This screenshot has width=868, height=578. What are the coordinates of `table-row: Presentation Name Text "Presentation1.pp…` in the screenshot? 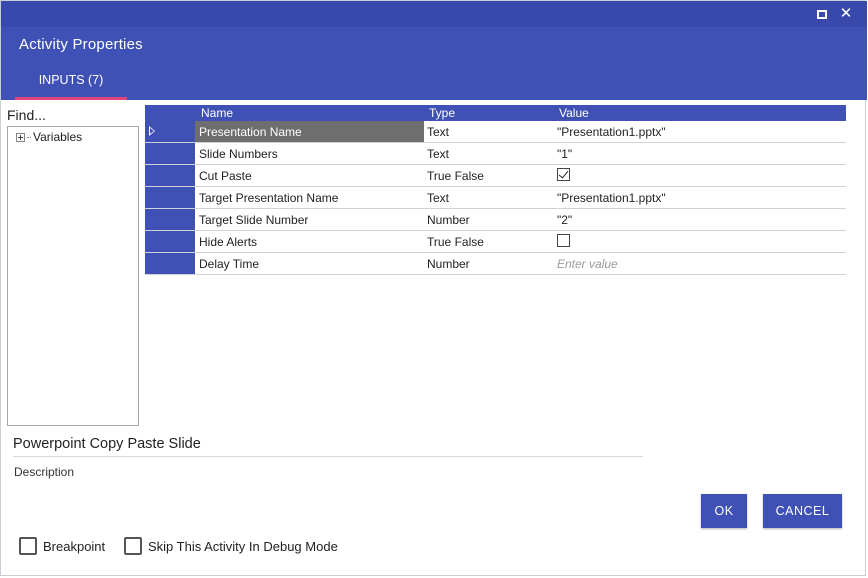 It's located at (495, 132).